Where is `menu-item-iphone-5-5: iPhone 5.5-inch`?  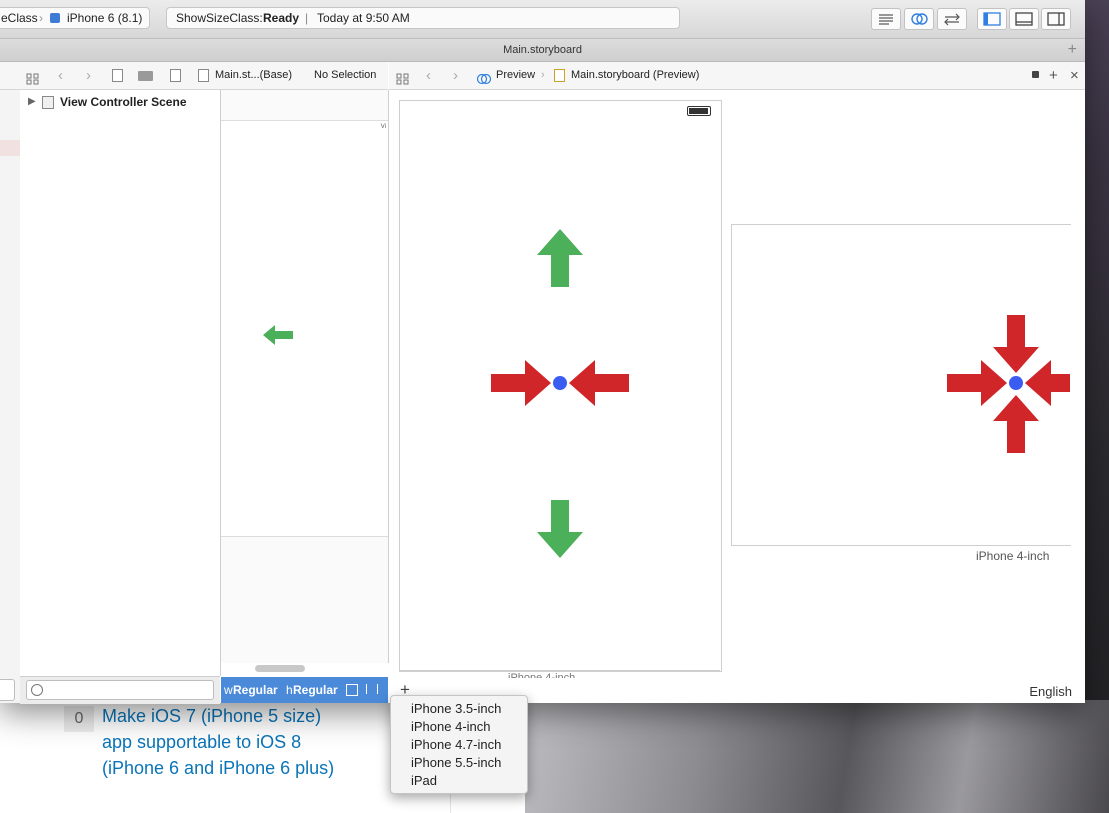 menu-item-iphone-5-5: iPhone 5.5-inch is located at coordinates (456, 763).